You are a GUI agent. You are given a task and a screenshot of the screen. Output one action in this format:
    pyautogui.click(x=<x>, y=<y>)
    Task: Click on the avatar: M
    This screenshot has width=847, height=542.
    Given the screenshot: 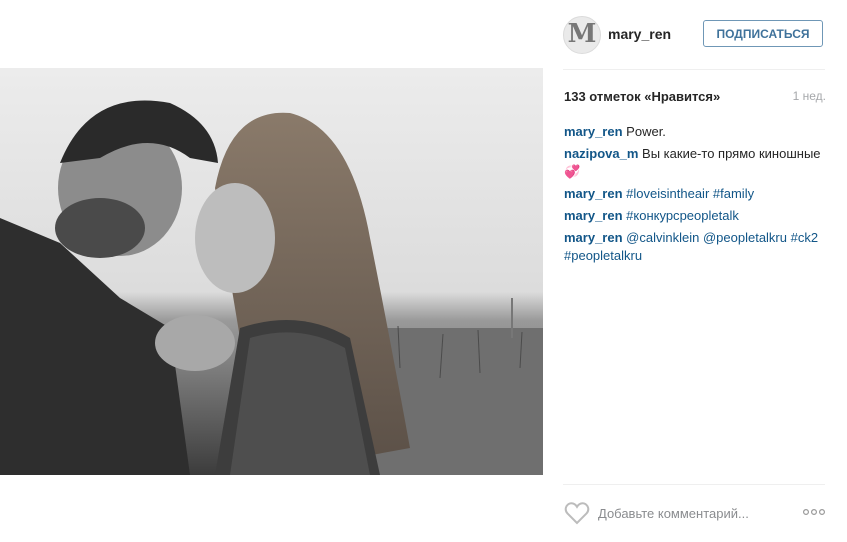 What is the action you would take?
    pyautogui.click(x=582, y=35)
    